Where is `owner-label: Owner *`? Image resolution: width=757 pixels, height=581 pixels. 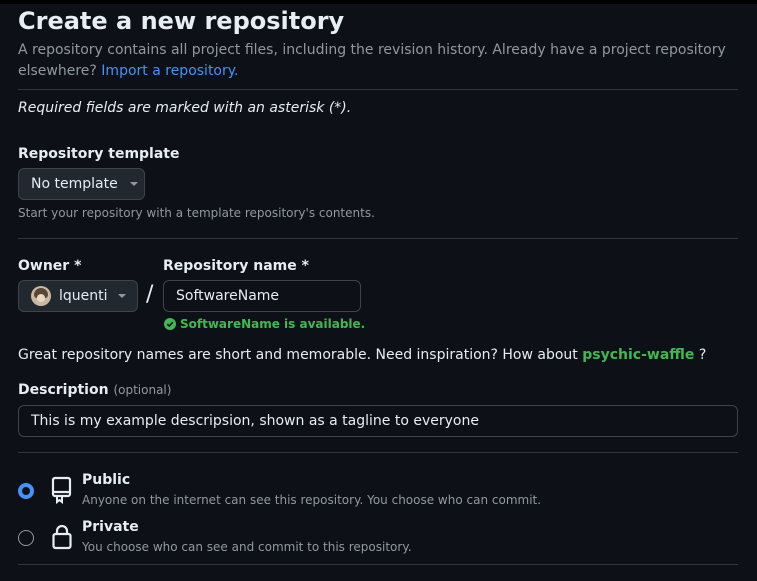 owner-label: Owner * is located at coordinates (50, 266).